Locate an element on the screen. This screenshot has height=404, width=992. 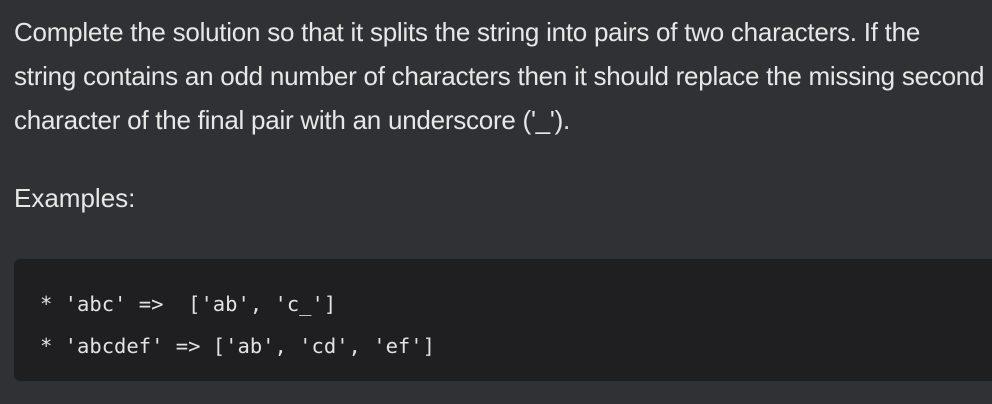
code-line: * 'abcdef' => ['ab', 'cd', 'ef'] is located at coordinates (237, 346).